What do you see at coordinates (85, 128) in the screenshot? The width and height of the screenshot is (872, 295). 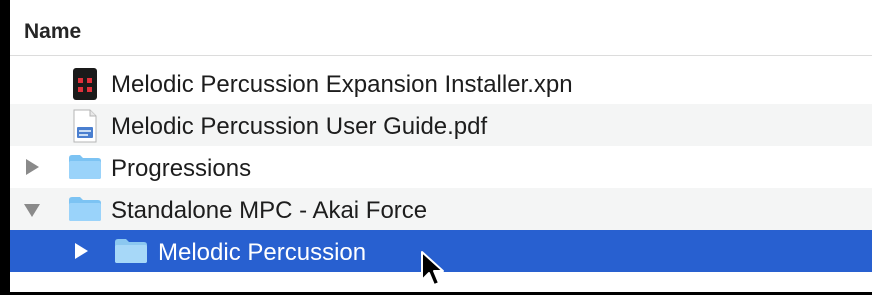 I see `pdf-file-icon` at bounding box center [85, 128].